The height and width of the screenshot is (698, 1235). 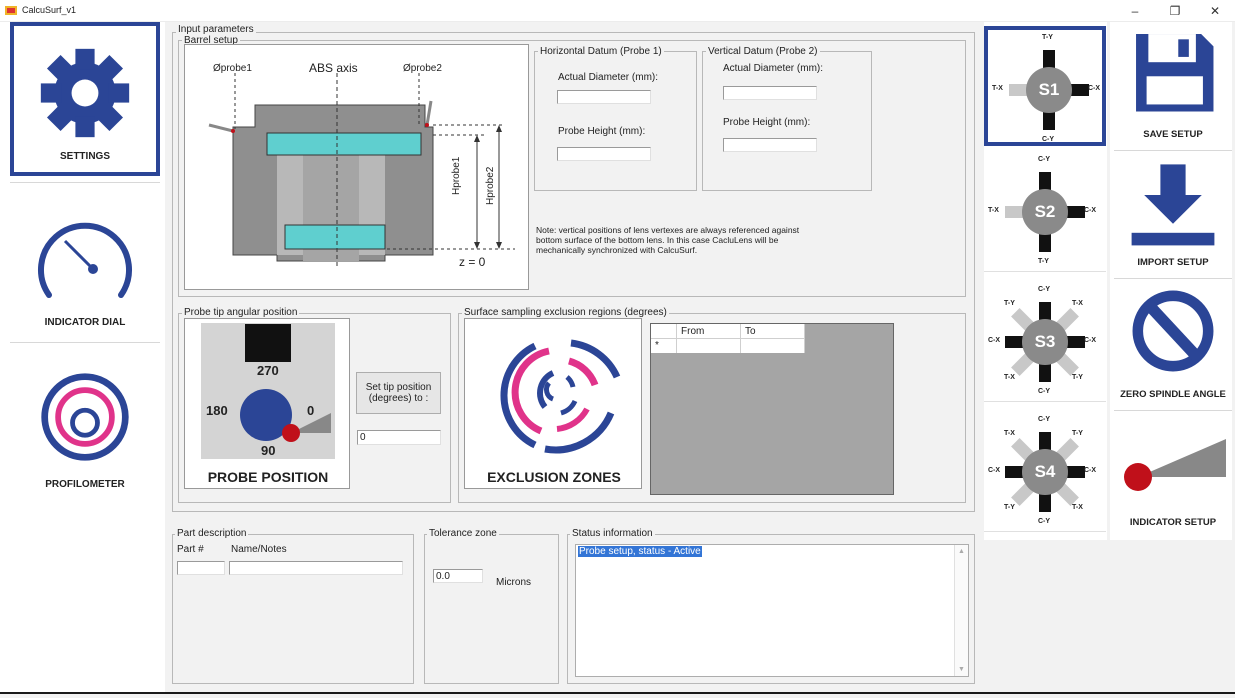 What do you see at coordinates (268, 370) in the screenshot?
I see `angle-270-label: 270` at bounding box center [268, 370].